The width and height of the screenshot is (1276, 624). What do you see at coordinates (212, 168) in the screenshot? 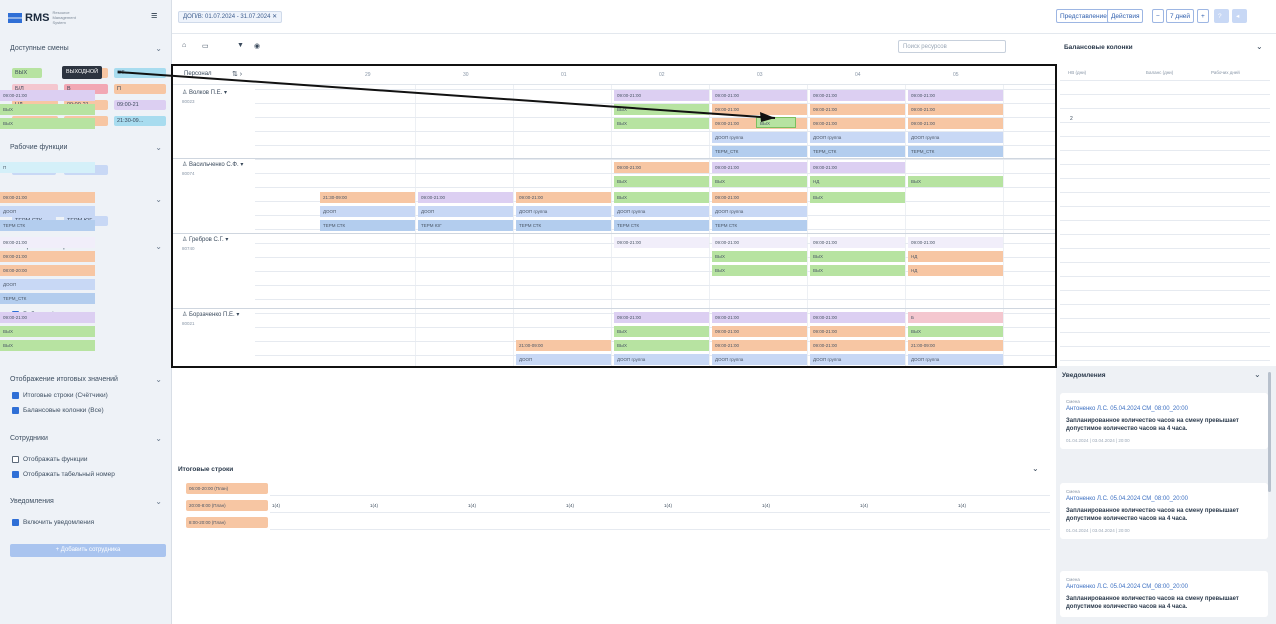
I see `employee-row-header: ♙ Васильченко С.Ф. ▾ 80074` at bounding box center [212, 168].